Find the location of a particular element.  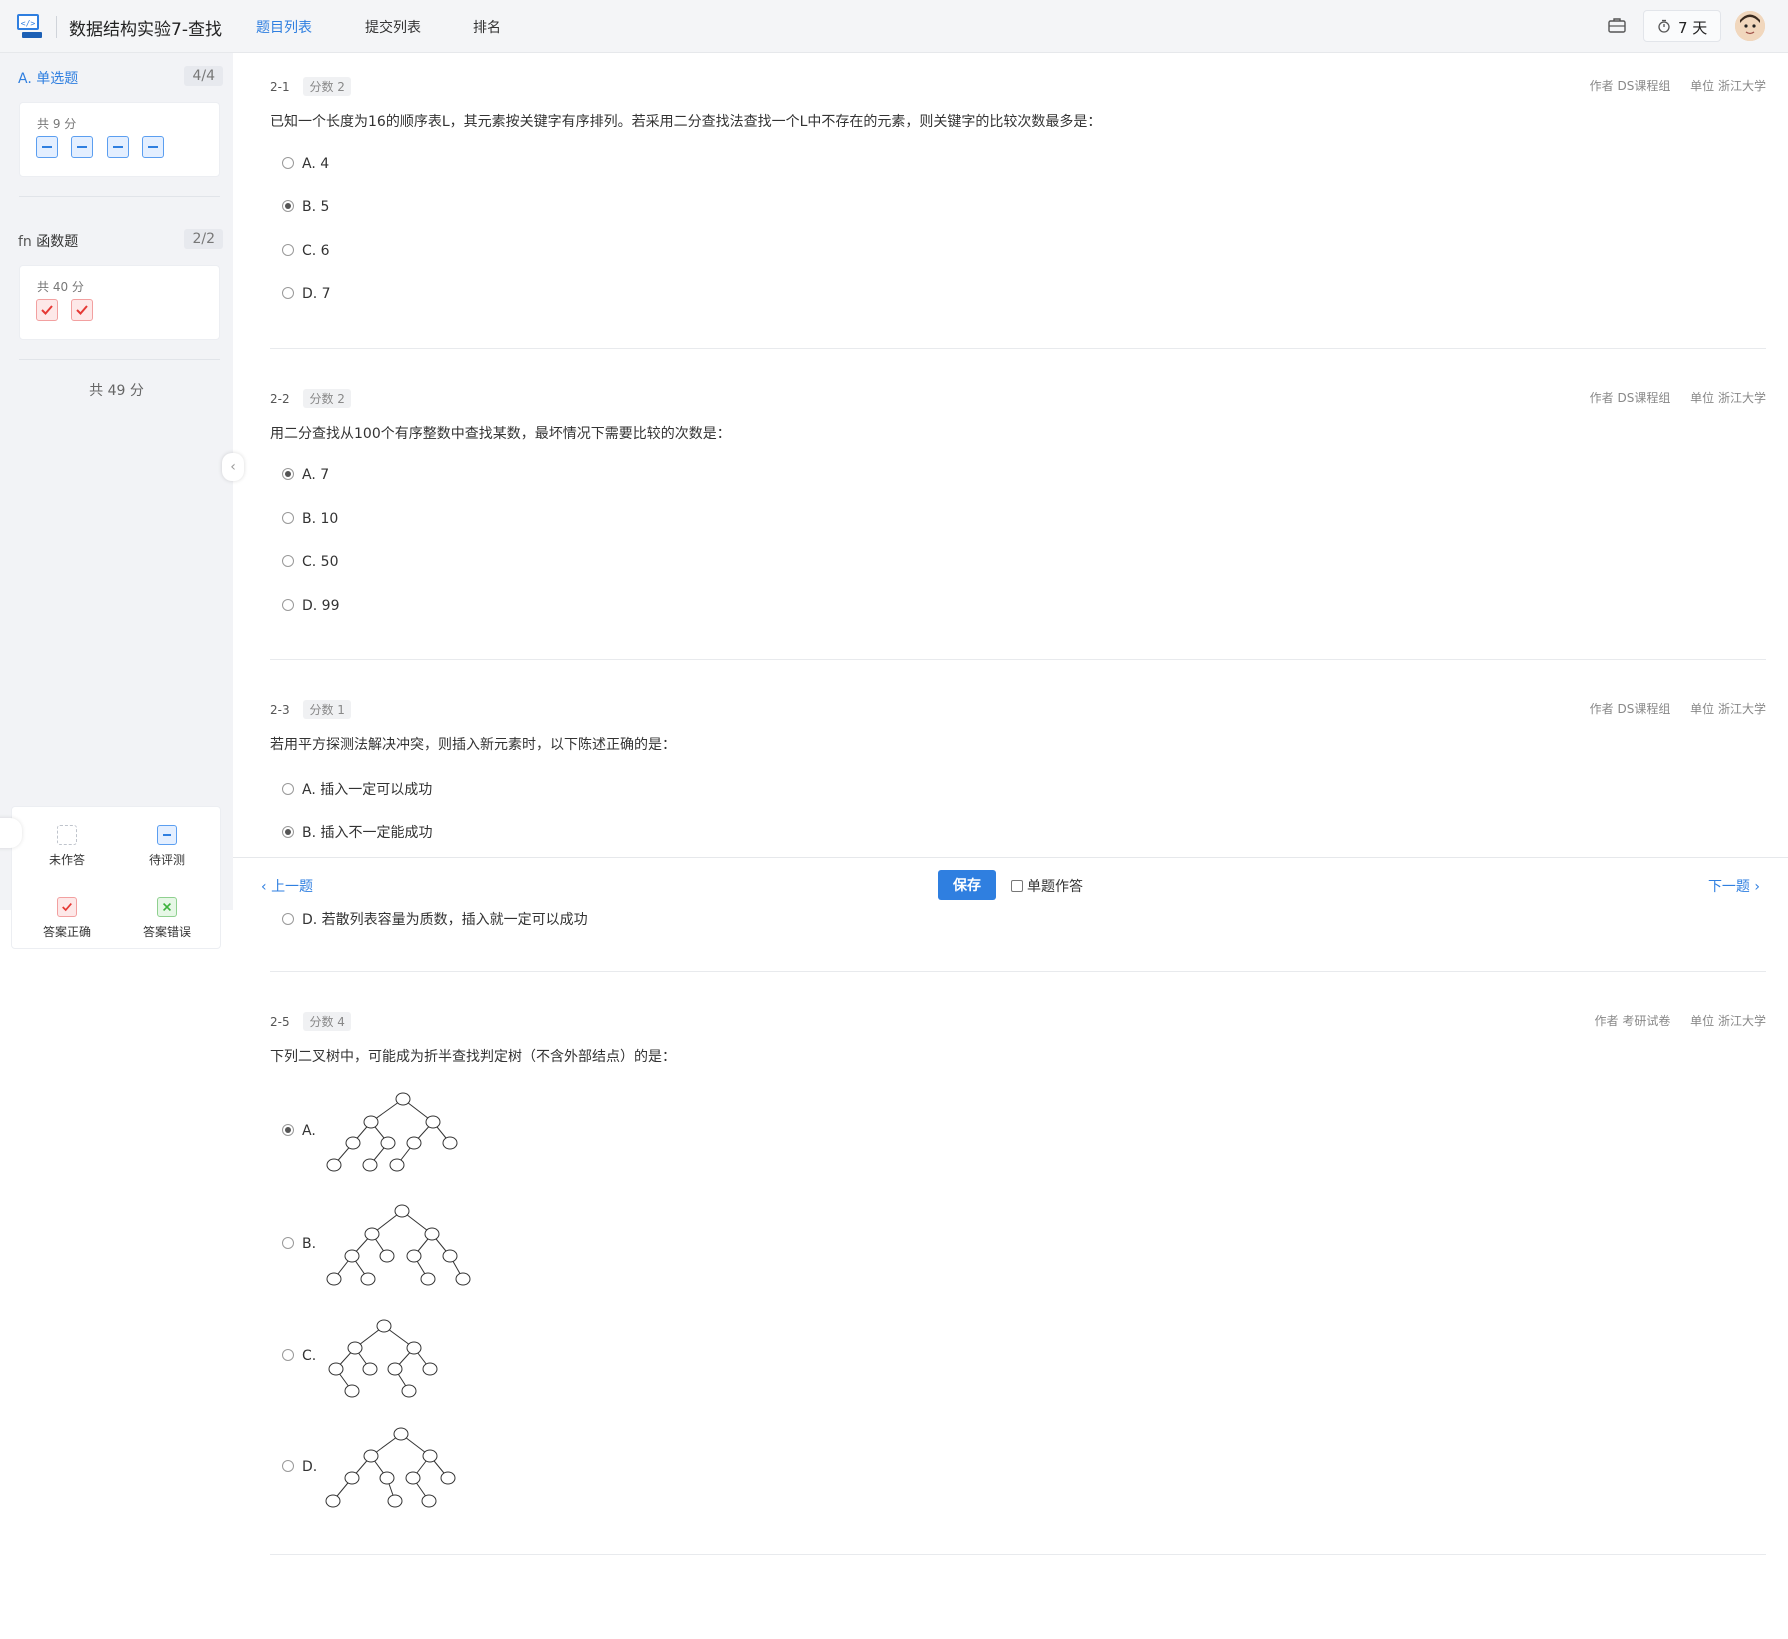

option-d: D. 99 is located at coordinates (311, 606).